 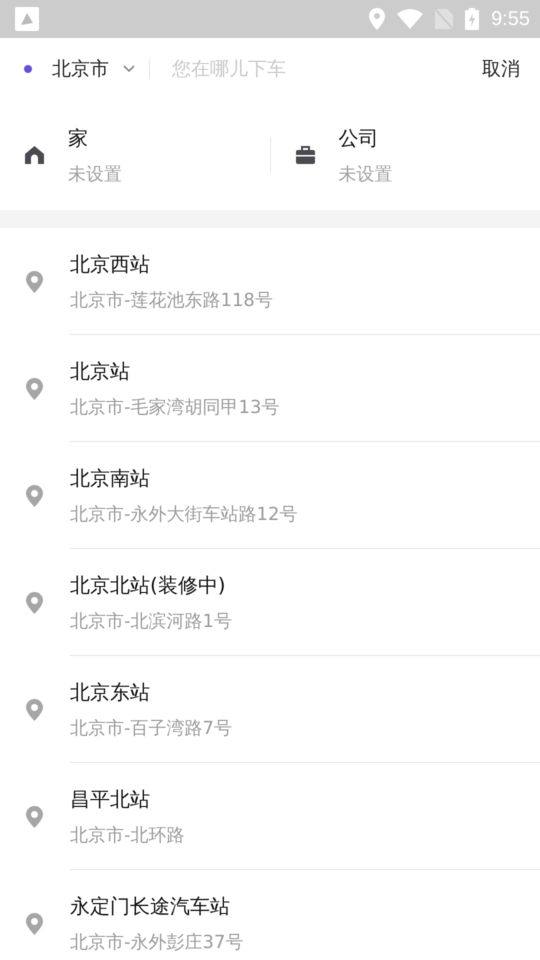 I want to click on place-name: 昌平北站, so click(x=110, y=799).